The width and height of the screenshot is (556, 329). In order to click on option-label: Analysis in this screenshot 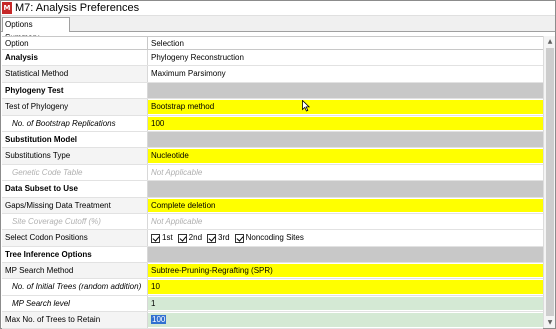, I will do `click(75, 58)`.